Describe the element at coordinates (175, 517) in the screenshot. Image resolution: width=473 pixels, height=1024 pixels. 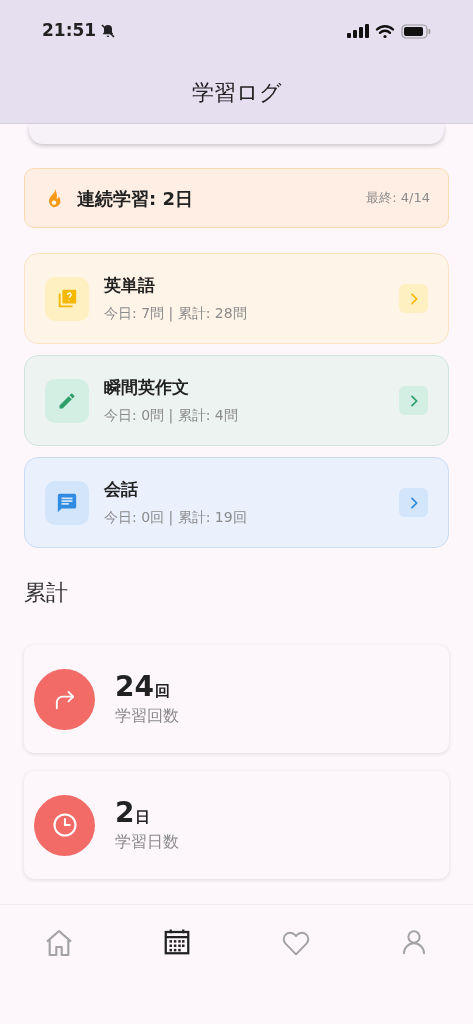
I see `category-stats: 今日: 0回 | 累計: 19回` at that location.